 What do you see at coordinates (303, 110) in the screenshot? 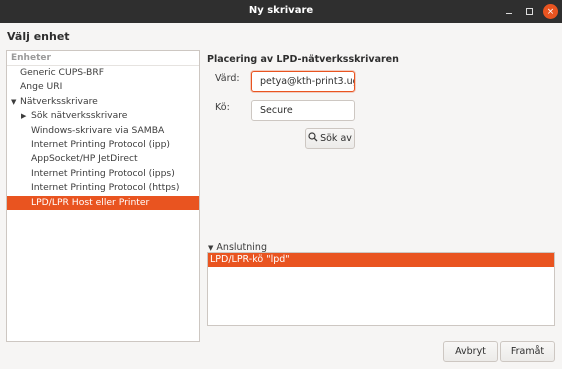
I see `queue-input: Secure` at bounding box center [303, 110].